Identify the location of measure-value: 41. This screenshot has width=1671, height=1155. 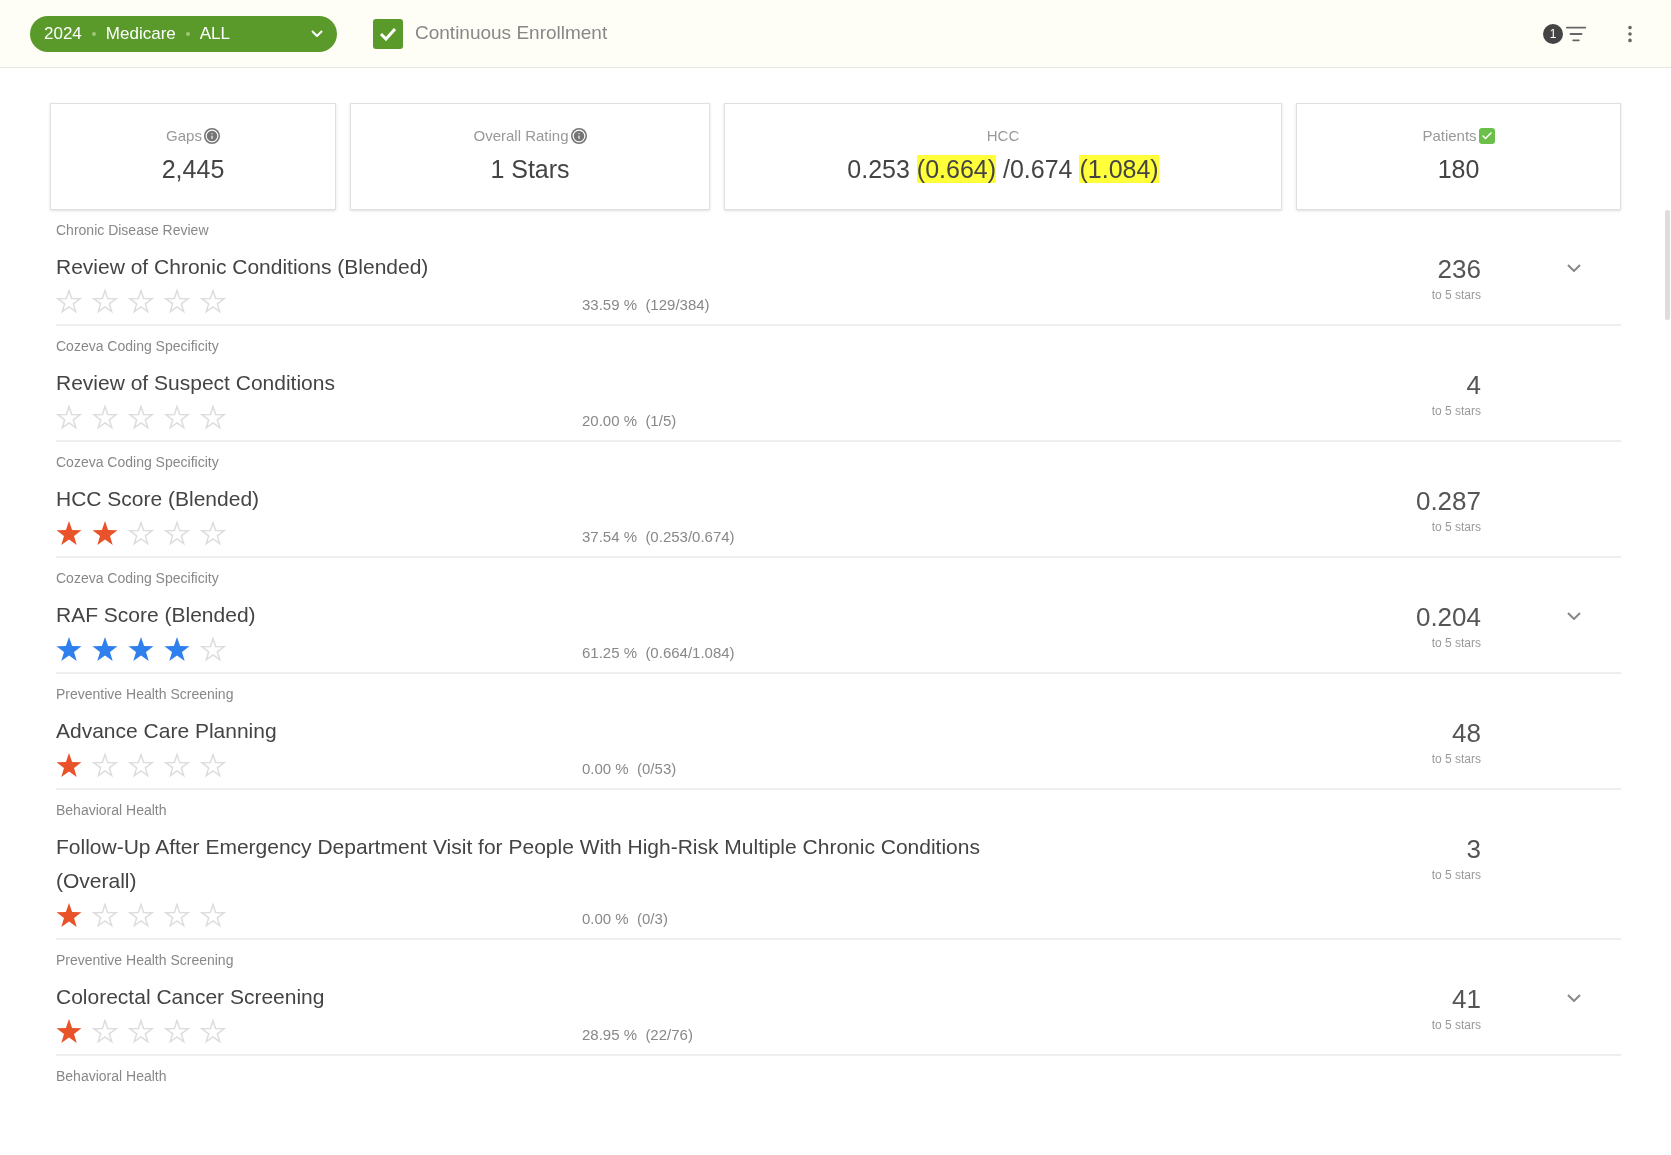
(1466, 999).